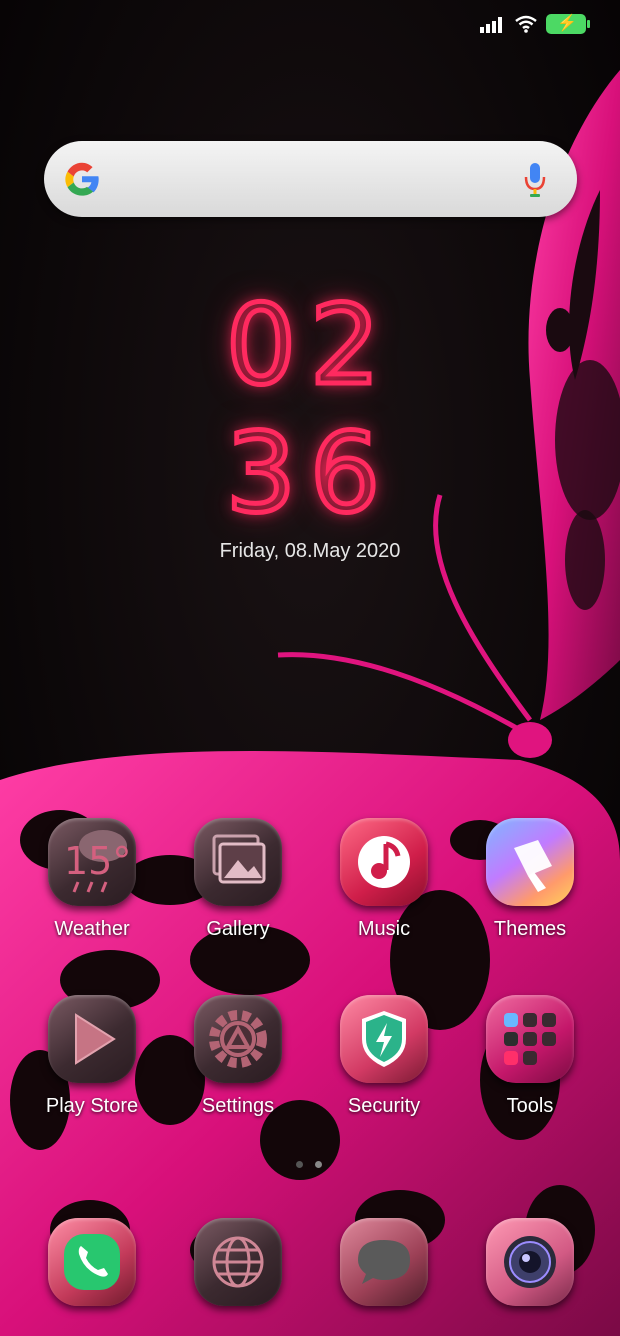 The height and width of the screenshot is (1336, 620). I want to click on page-dot, so click(299, 1164).